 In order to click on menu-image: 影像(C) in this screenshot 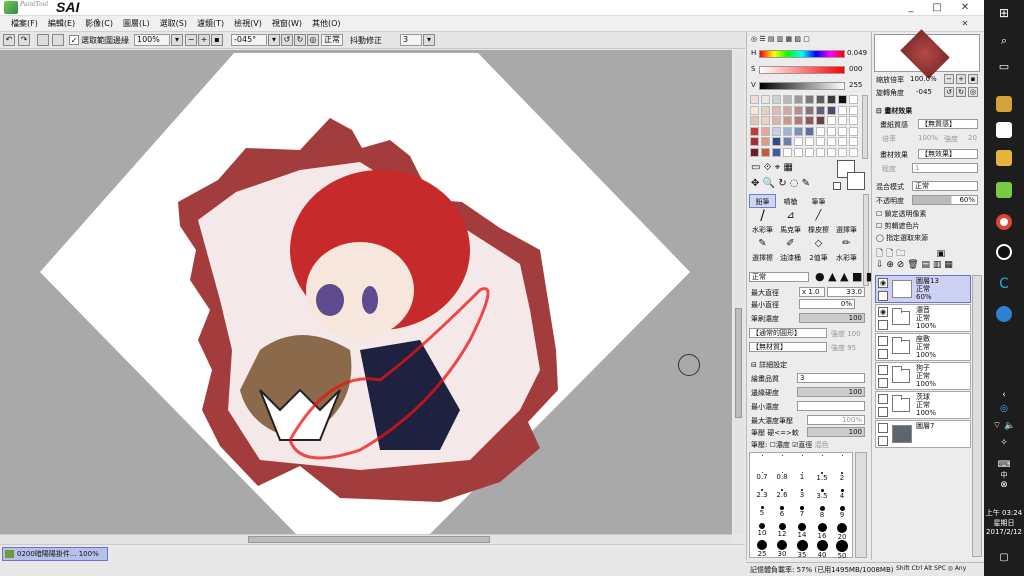, I will do `click(99, 23)`.